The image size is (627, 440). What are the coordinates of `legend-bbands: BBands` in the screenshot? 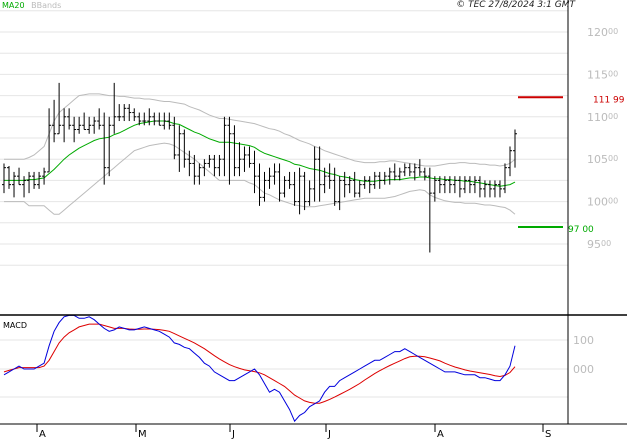 It's located at (46, 5).